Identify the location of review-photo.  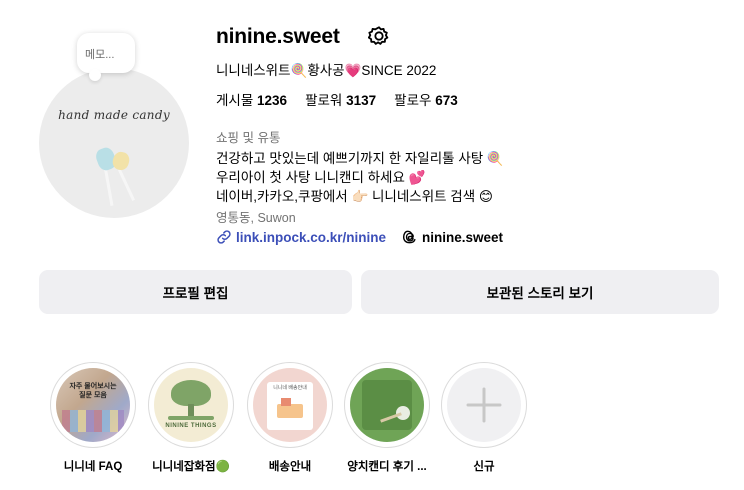
(387, 405).